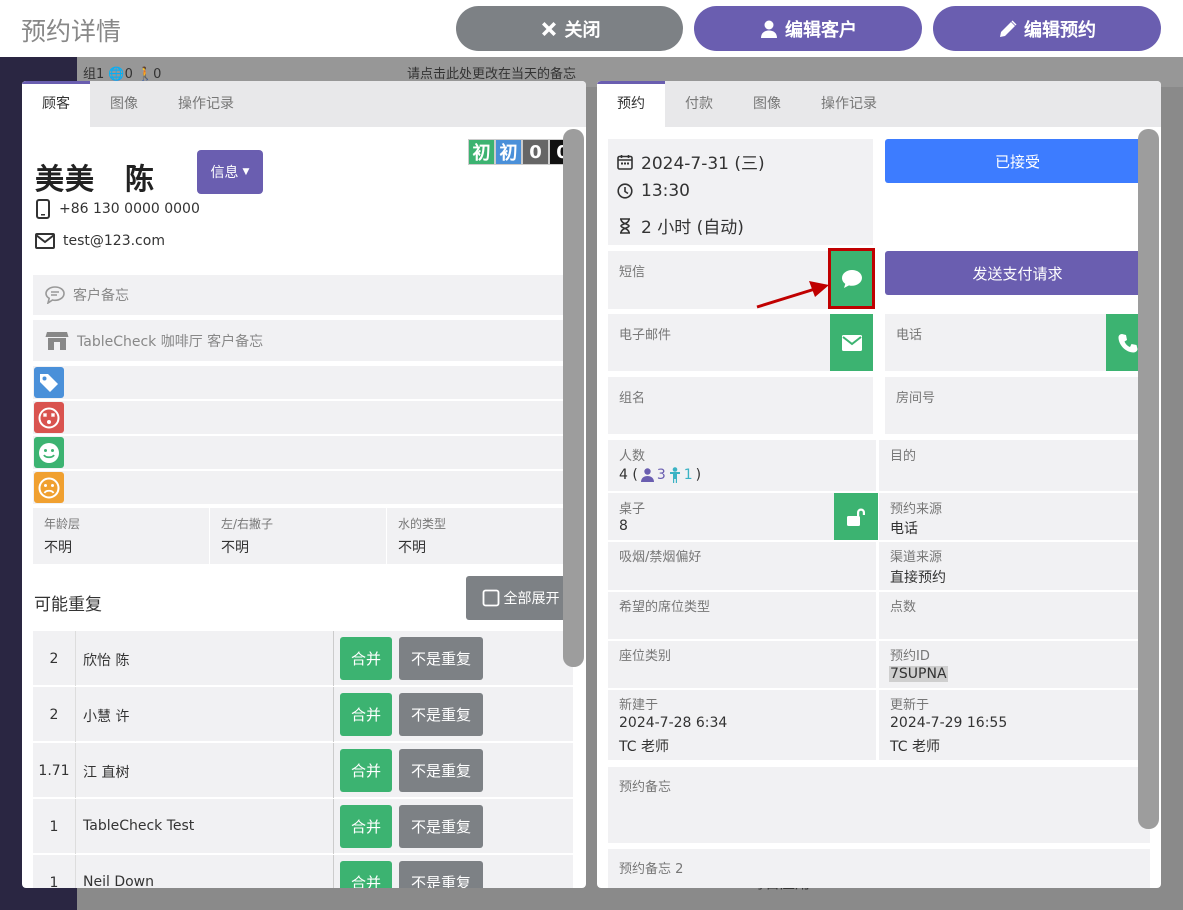 Image resolution: width=1183 pixels, height=910 pixels. What do you see at coordinates (742, 465) in the screenshot?
I see `pax-field: 人数 4 ( 3 1 )` at bounding box center [742, 465].